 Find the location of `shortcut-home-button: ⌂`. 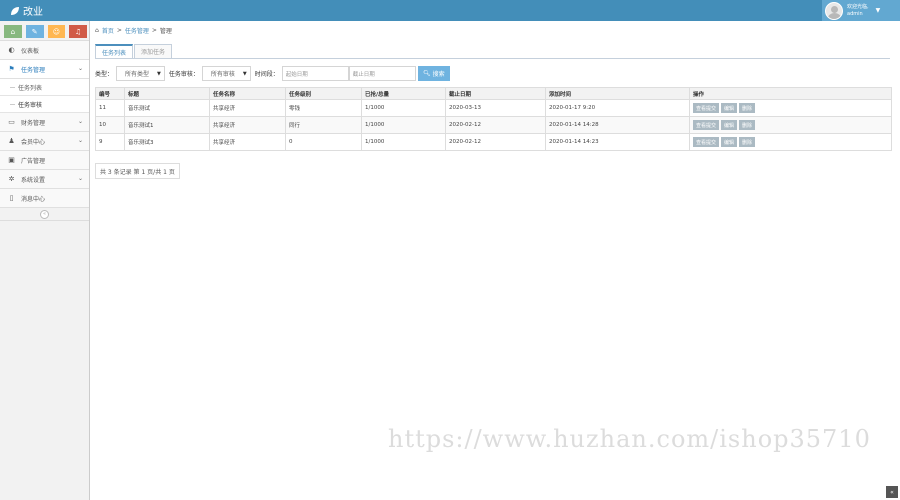

shortcut-home-button: ⌂ is located at coordinates (13, 31).